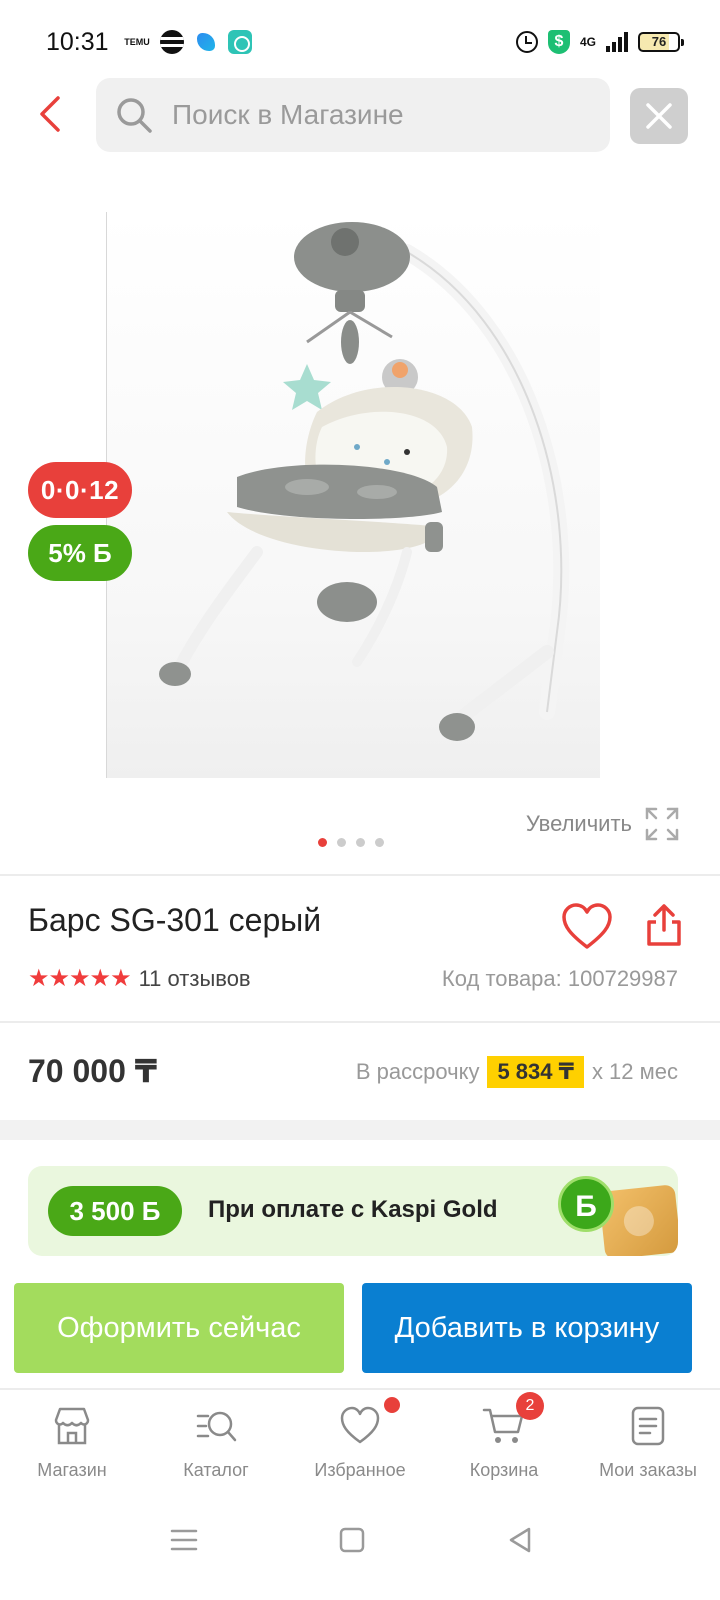 This screenshot has width=720, height=1600. I want to click on nav-label: Избранное, so click(360, 1470).